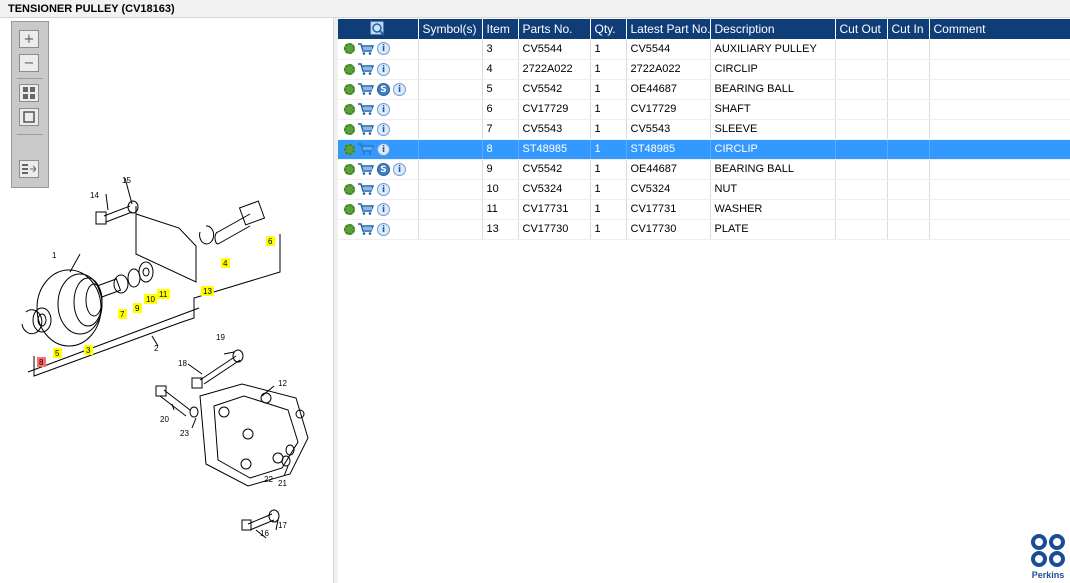 The width and height of the screenshot is (1070, 583). What do you see at coordinates (500, 29) in the screenshot?
I see `column-header-item: Item` at bounding box center [500, 29].